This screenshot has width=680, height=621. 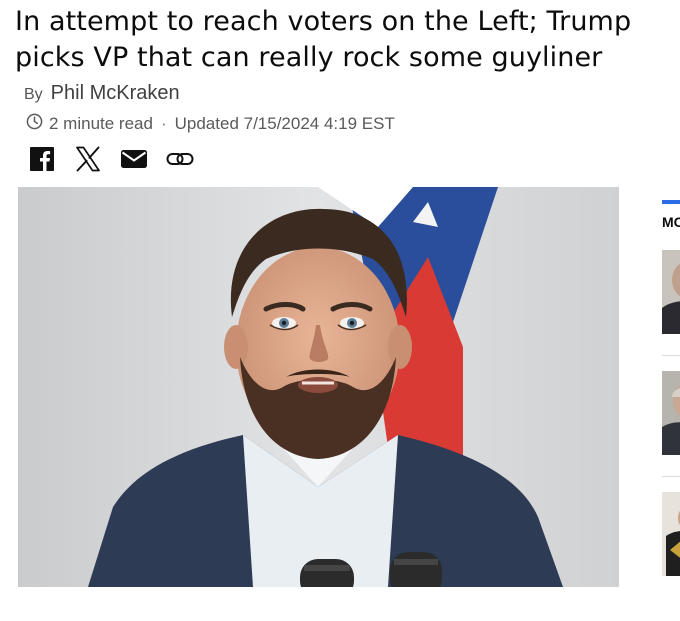 I want to click on author-link: Phil McKraken, so click(x=115, y=93).